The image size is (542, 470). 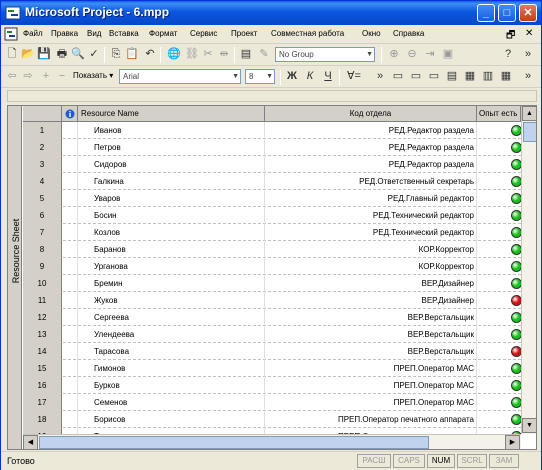 I want to click on row-number: 2, so click(x=42, y=147).